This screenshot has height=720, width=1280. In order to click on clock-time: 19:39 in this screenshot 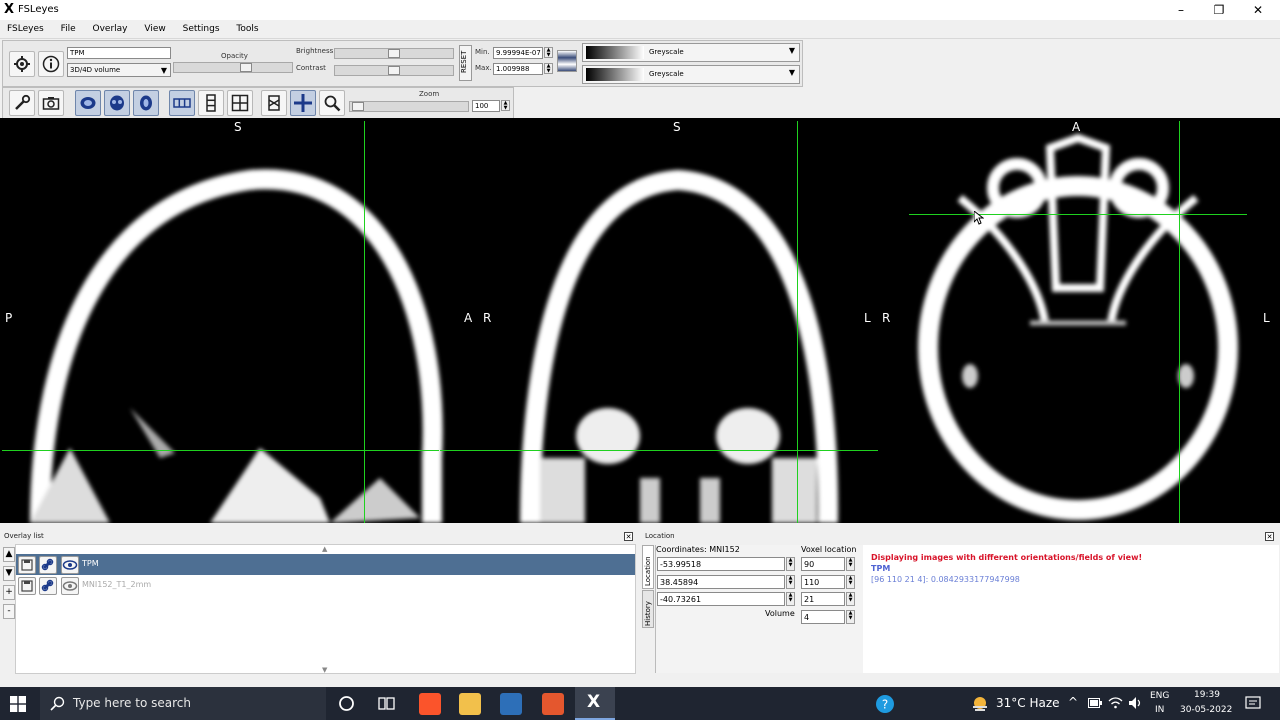, I will do `click(1207, 695)`.